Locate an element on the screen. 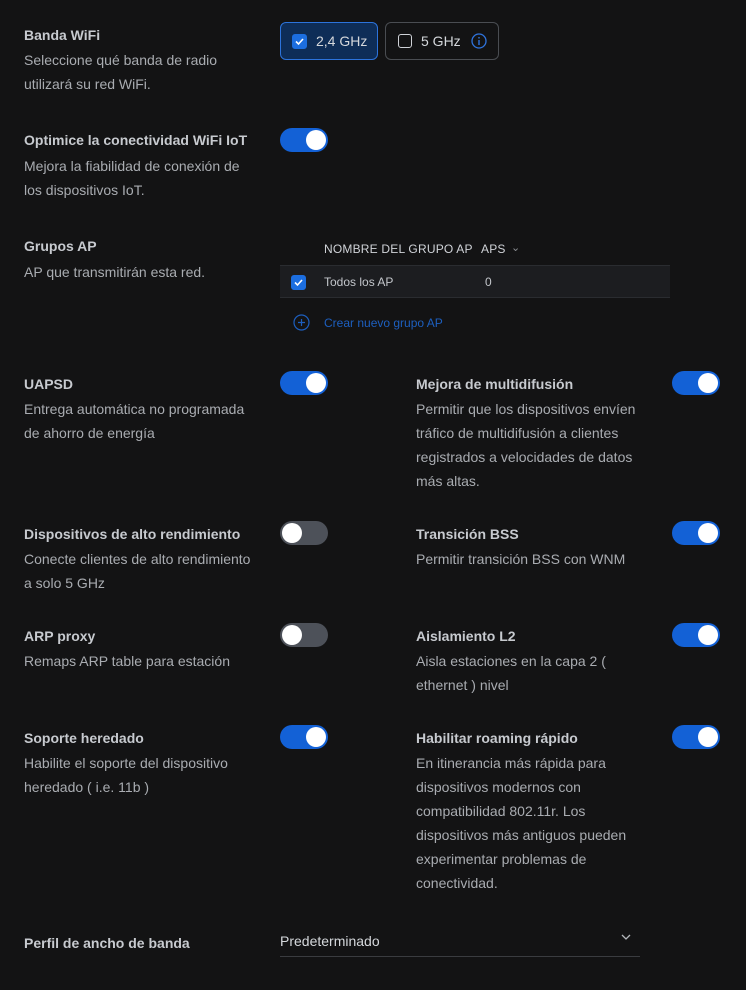 The height and width of the screenshot is (990, 746). bandwidth-profile-title: Perfil de ancho de banda is located at coordinates (107, 943).